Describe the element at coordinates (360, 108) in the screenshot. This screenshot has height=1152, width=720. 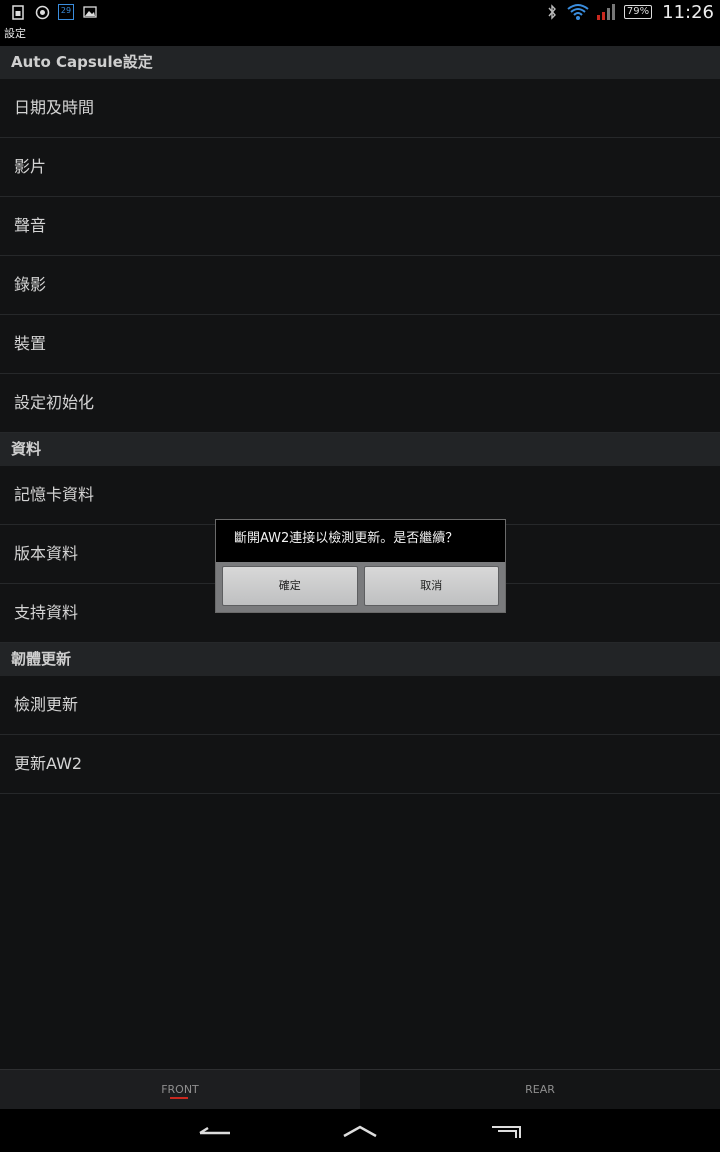
I see `settings-item-datetime: 日期及時間` at that location.